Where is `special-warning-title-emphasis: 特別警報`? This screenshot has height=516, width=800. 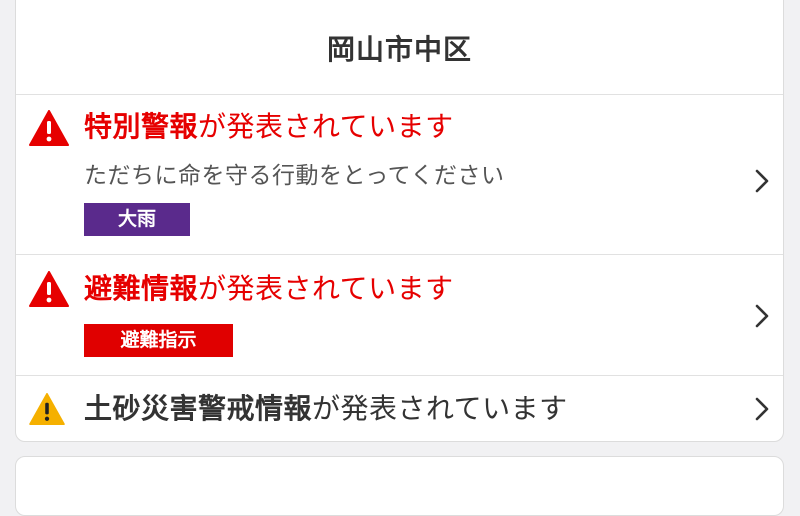
special-warning-title-emphasis: 特別警報 is located at coordinates (141, 126).